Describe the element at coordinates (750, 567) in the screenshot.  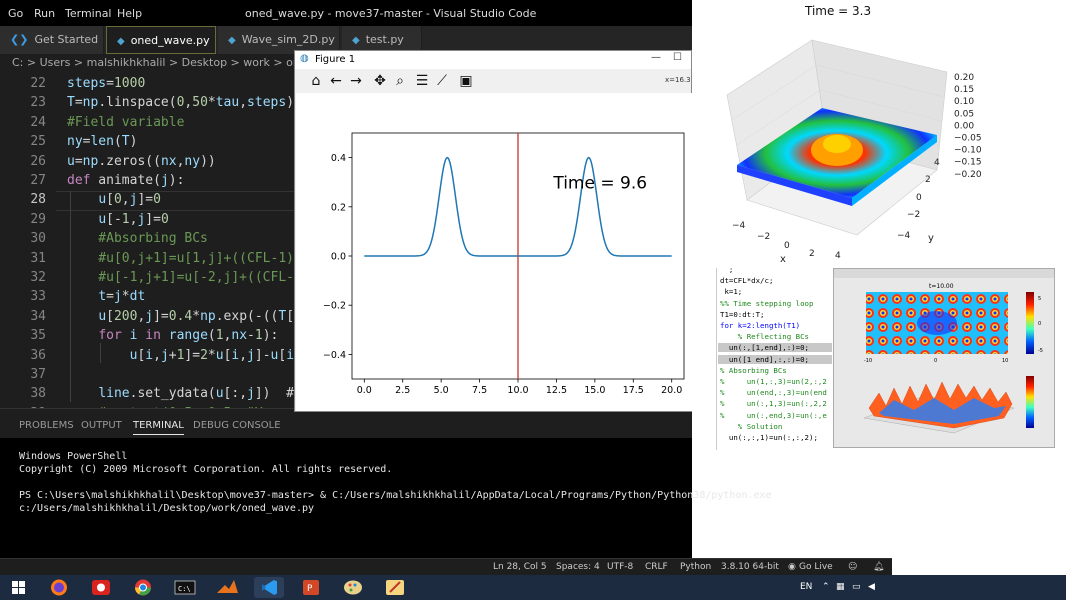
I see `interpreter-version: 3.8.10 64-bit` at that location.